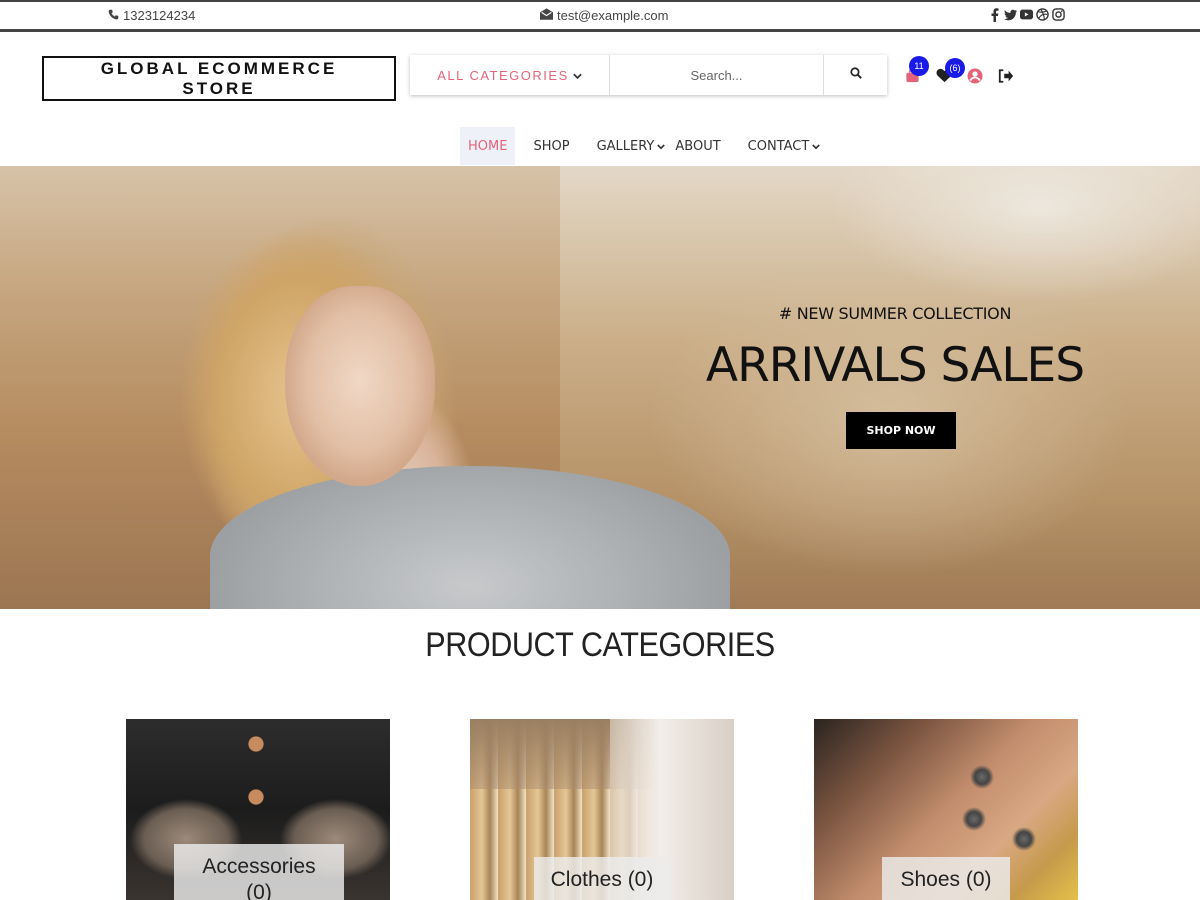  I want to click on hero-subtitle: # NEW SUMMER COLLECTION, so click(895, 313).